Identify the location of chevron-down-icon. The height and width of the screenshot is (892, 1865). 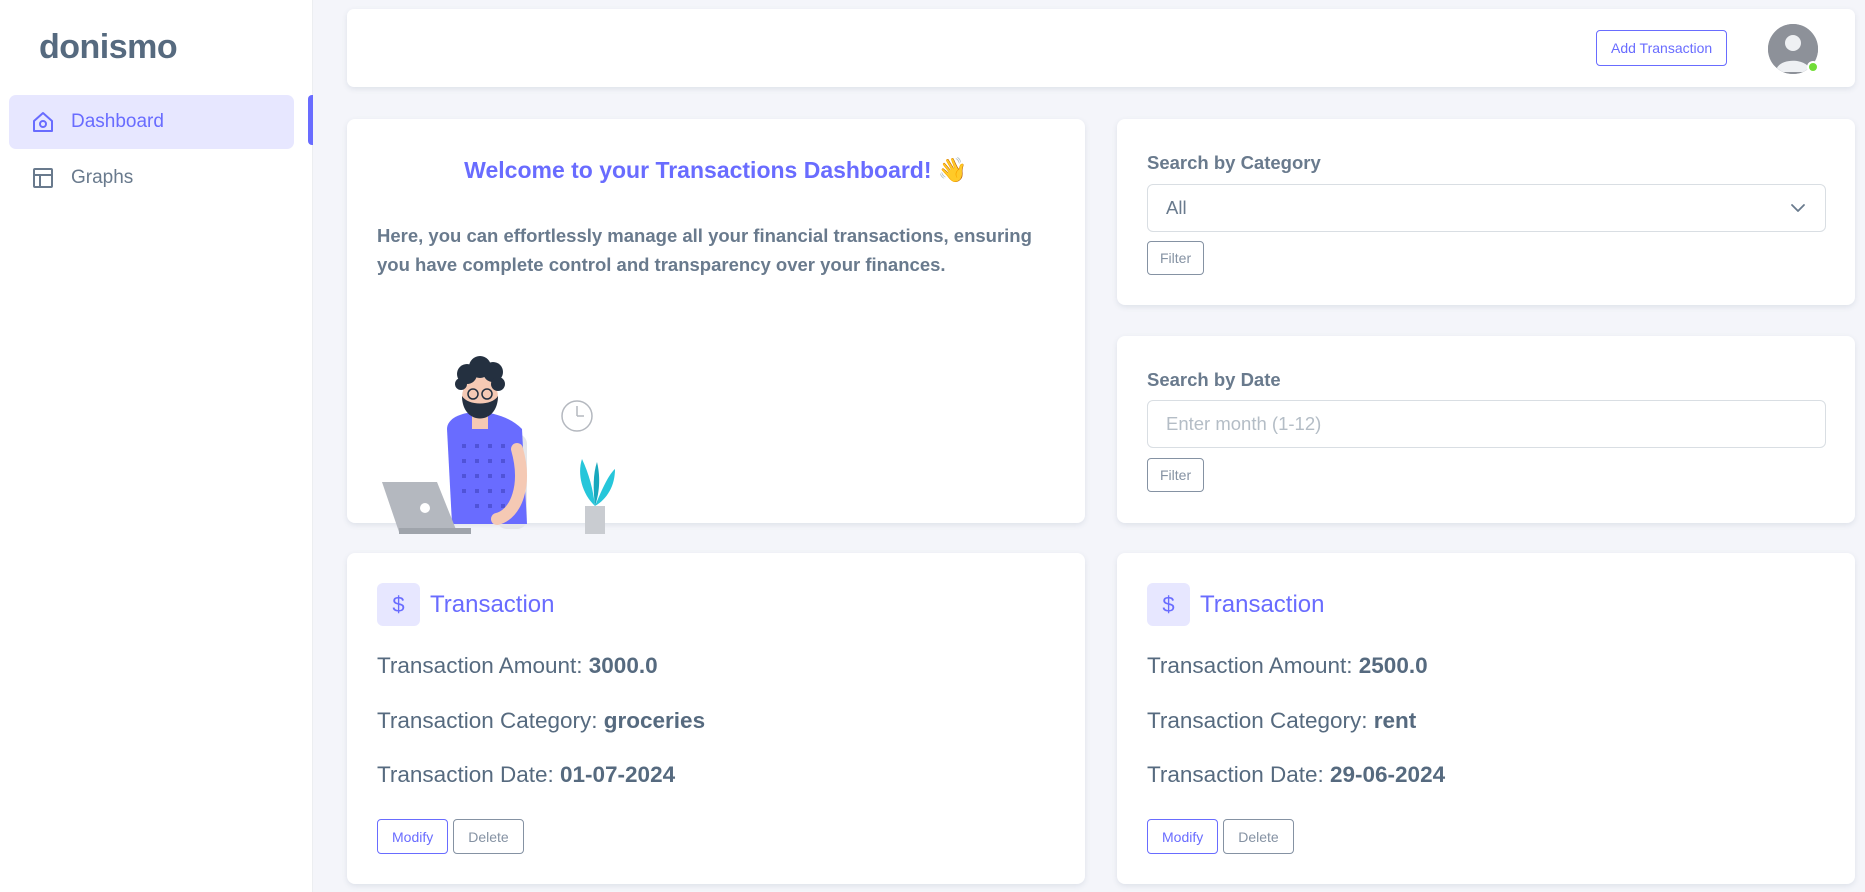
(1798, 208).